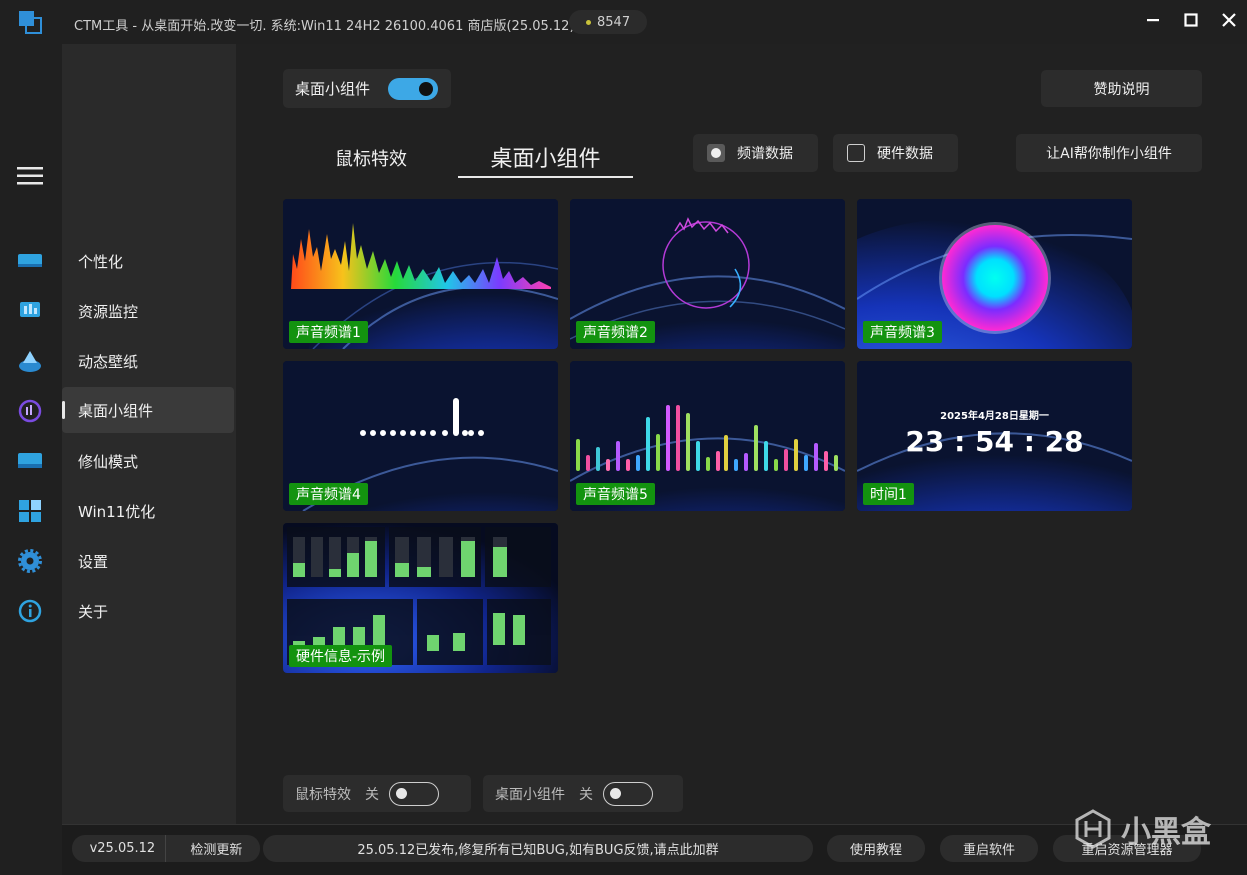 The height and width of the screenshot is (875, 1247). Describe the element at coordinates (216, 848) in the screenshot. I see `check-update-button: 检测更新` at that location.